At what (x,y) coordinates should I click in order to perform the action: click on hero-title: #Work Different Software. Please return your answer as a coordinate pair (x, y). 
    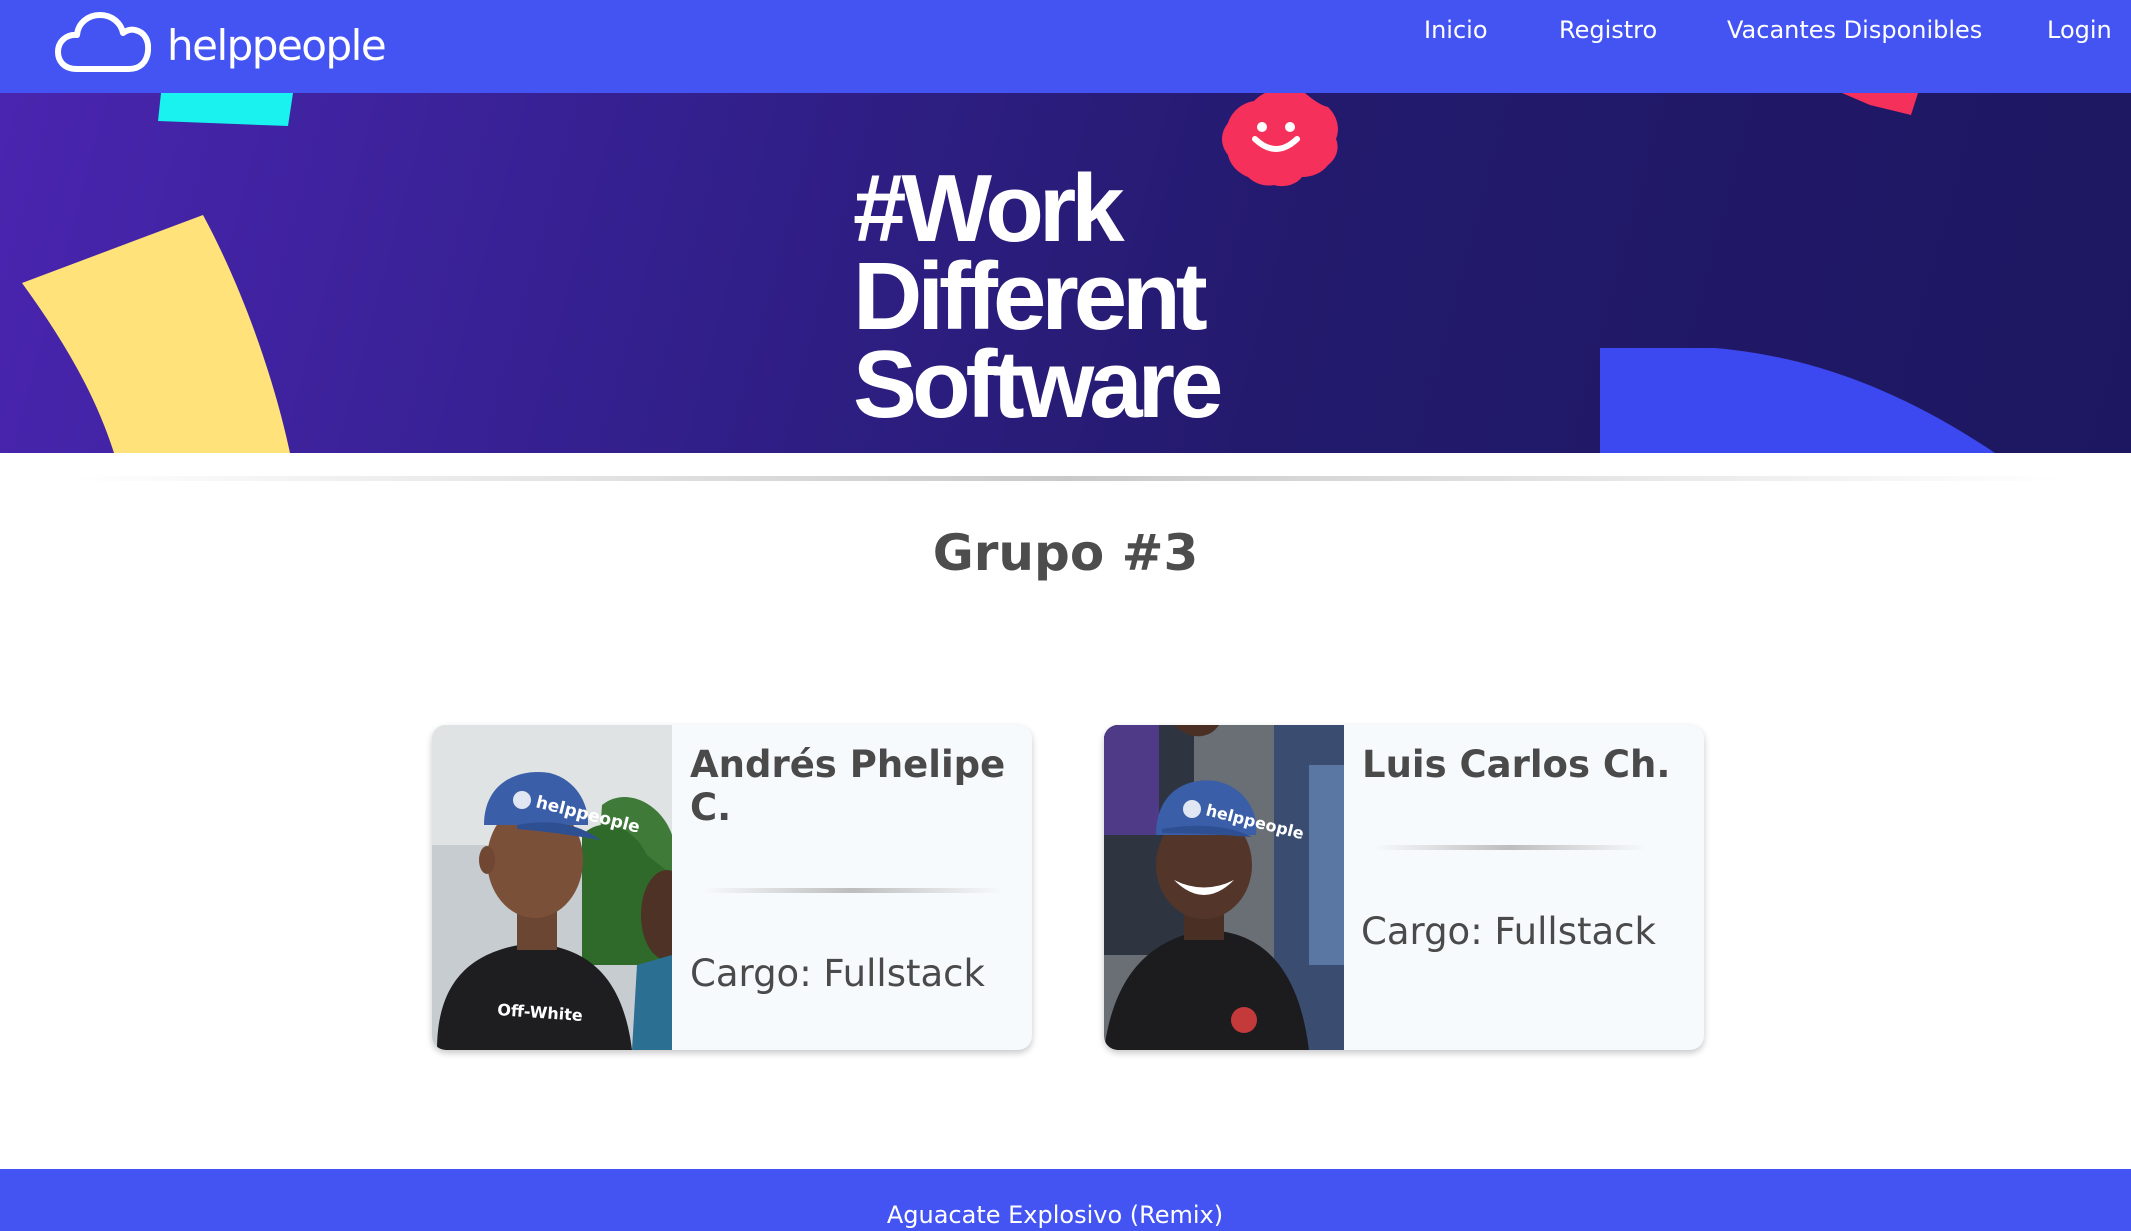
    Looking at the image, I should click on (1038, 296).